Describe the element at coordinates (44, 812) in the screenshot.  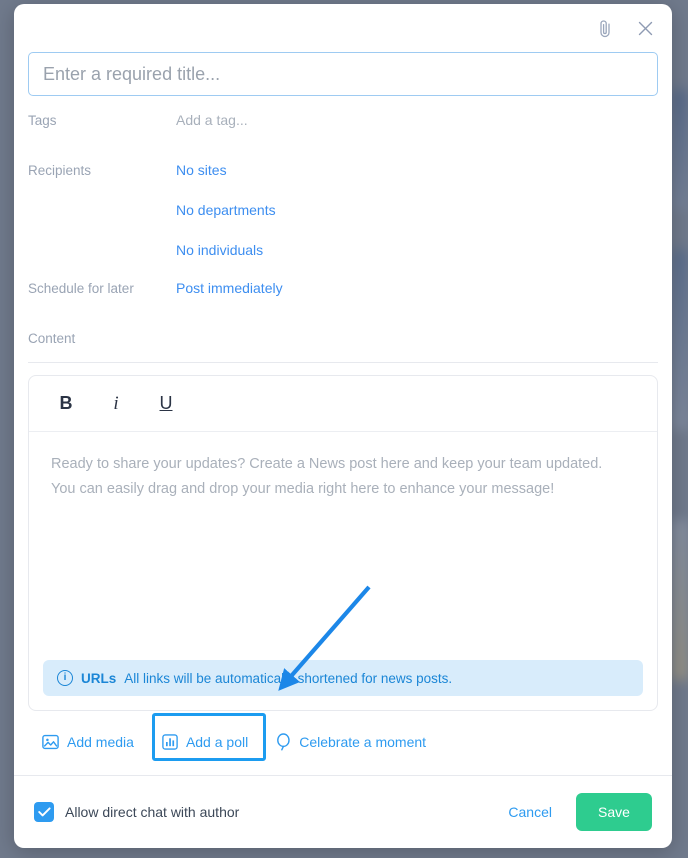
I see `allow-direct-chat-checkbox` at that location.